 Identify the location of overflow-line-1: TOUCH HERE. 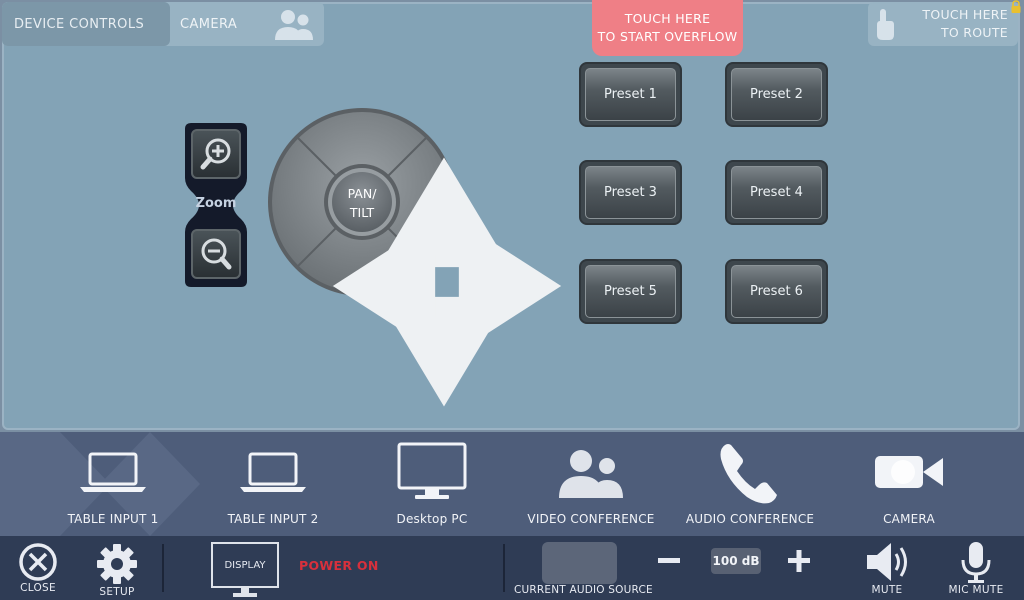
(667, 18).